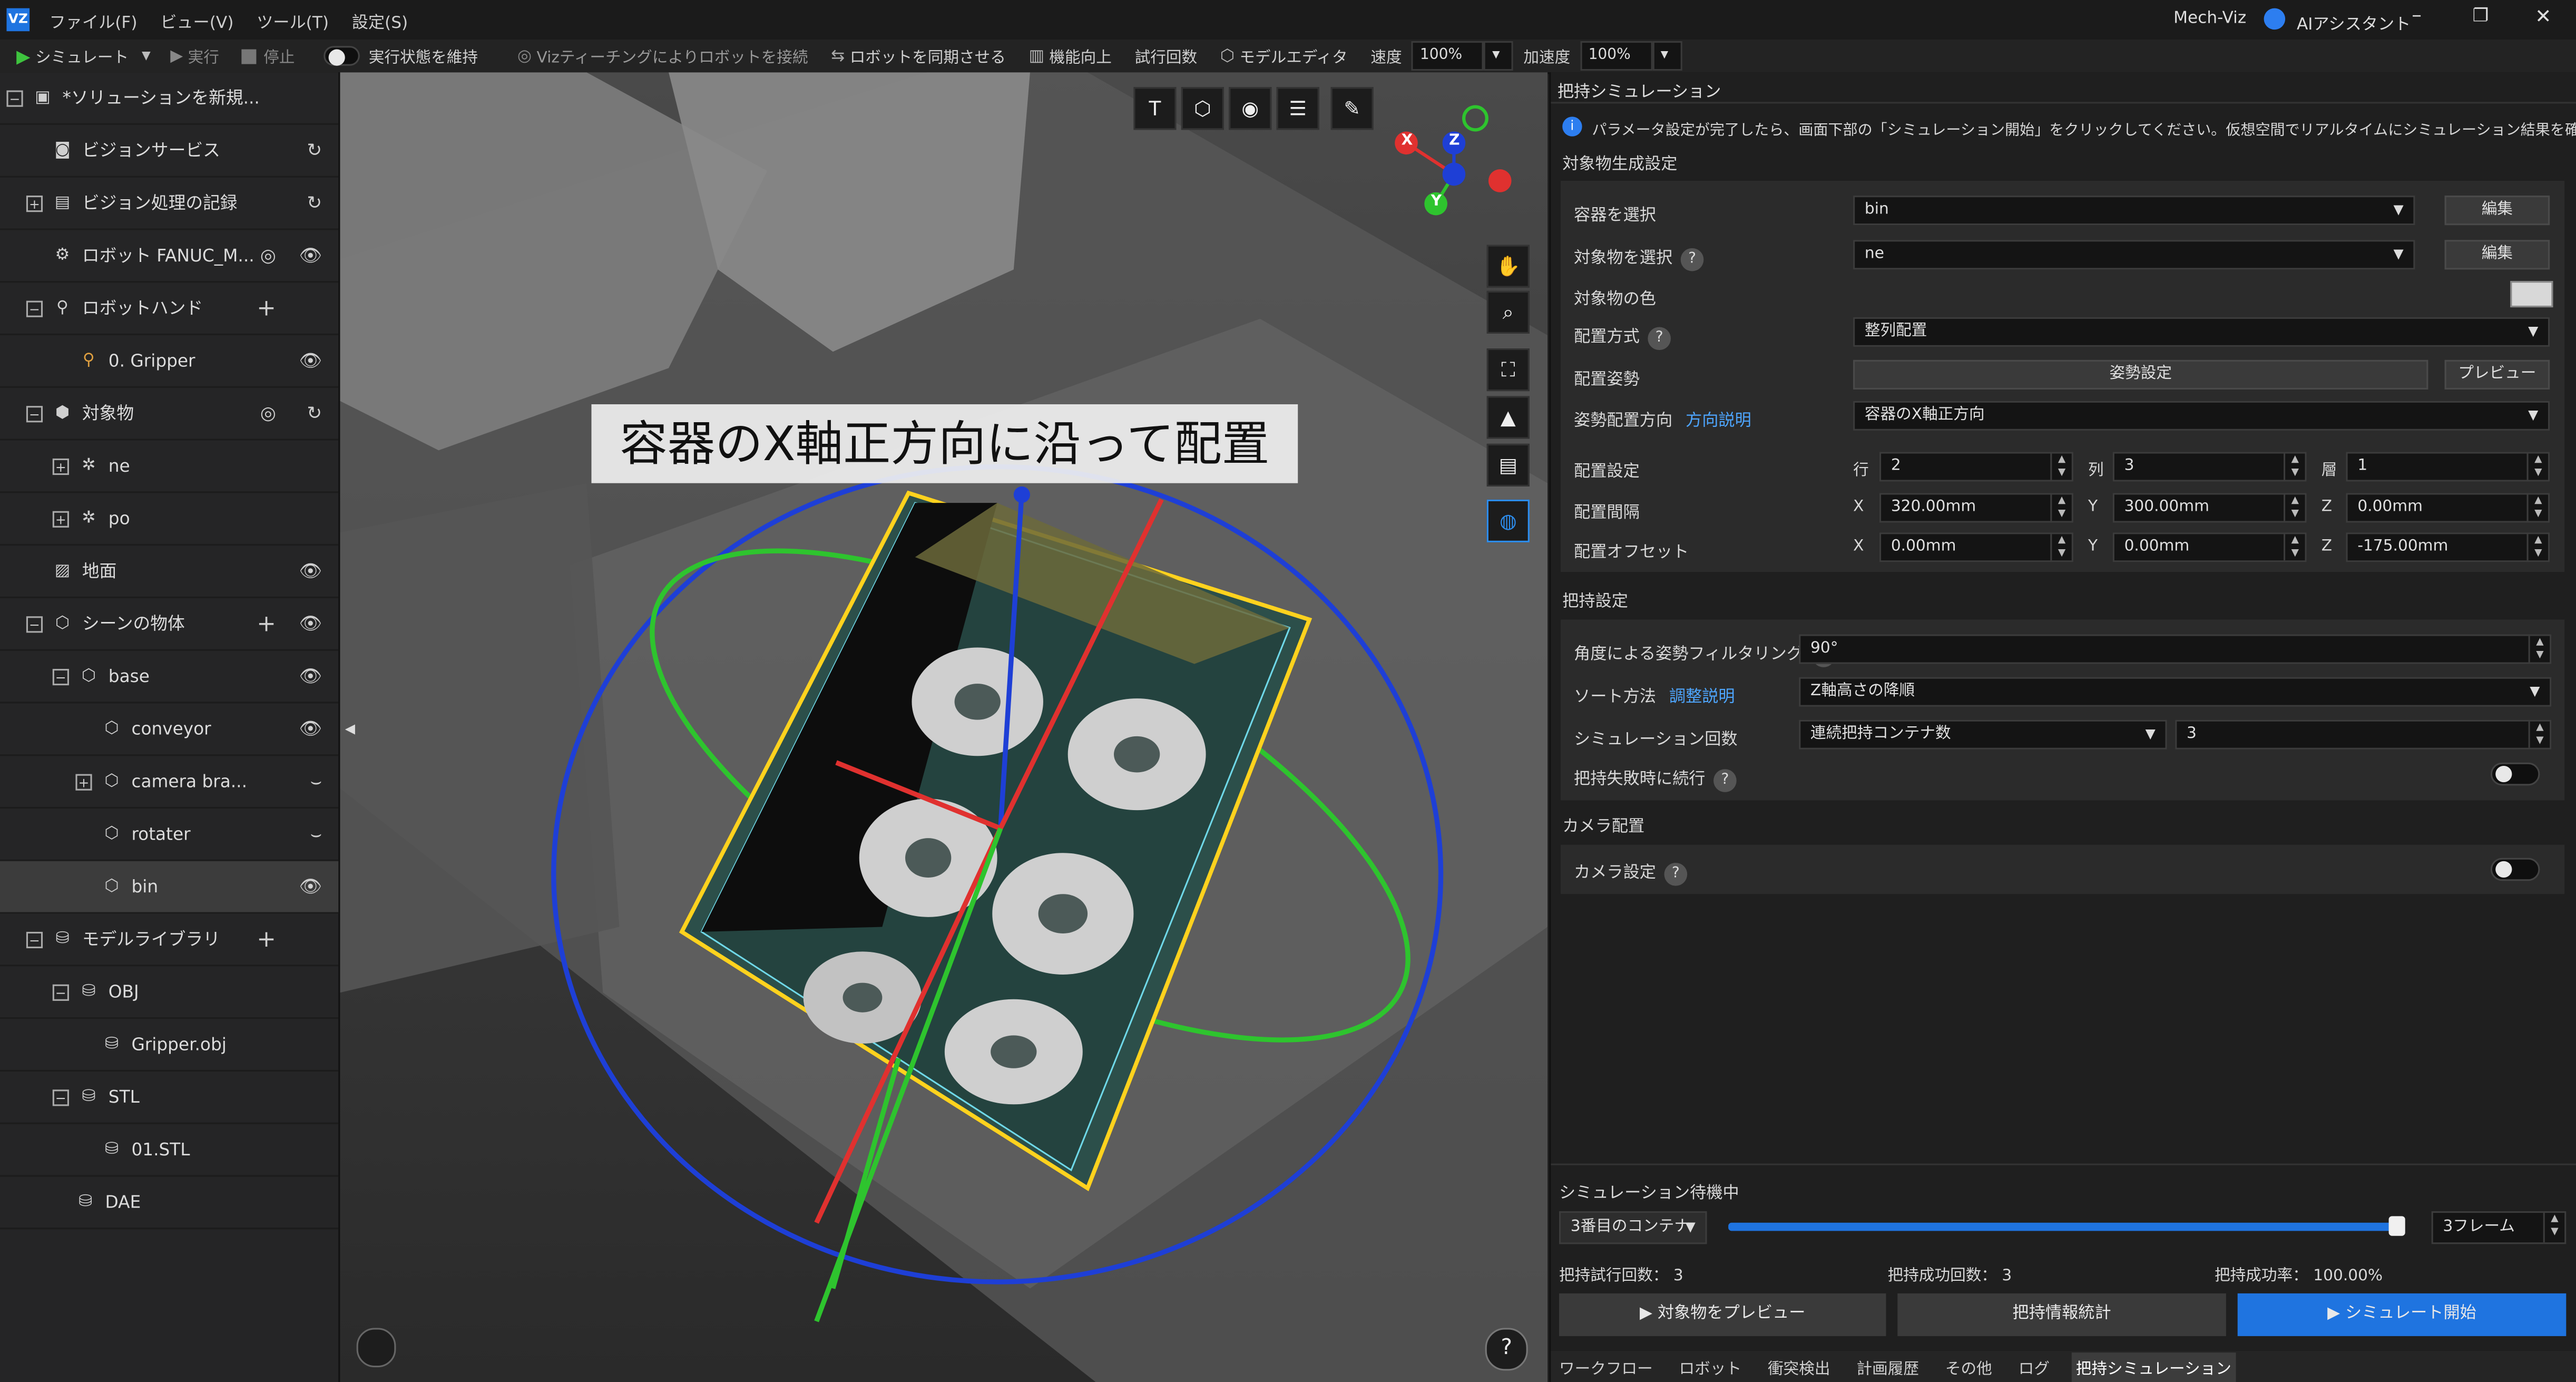 The image size is (2576, 1382). I want to click on cube-view-icon: ⬡, so click(1202, 108).